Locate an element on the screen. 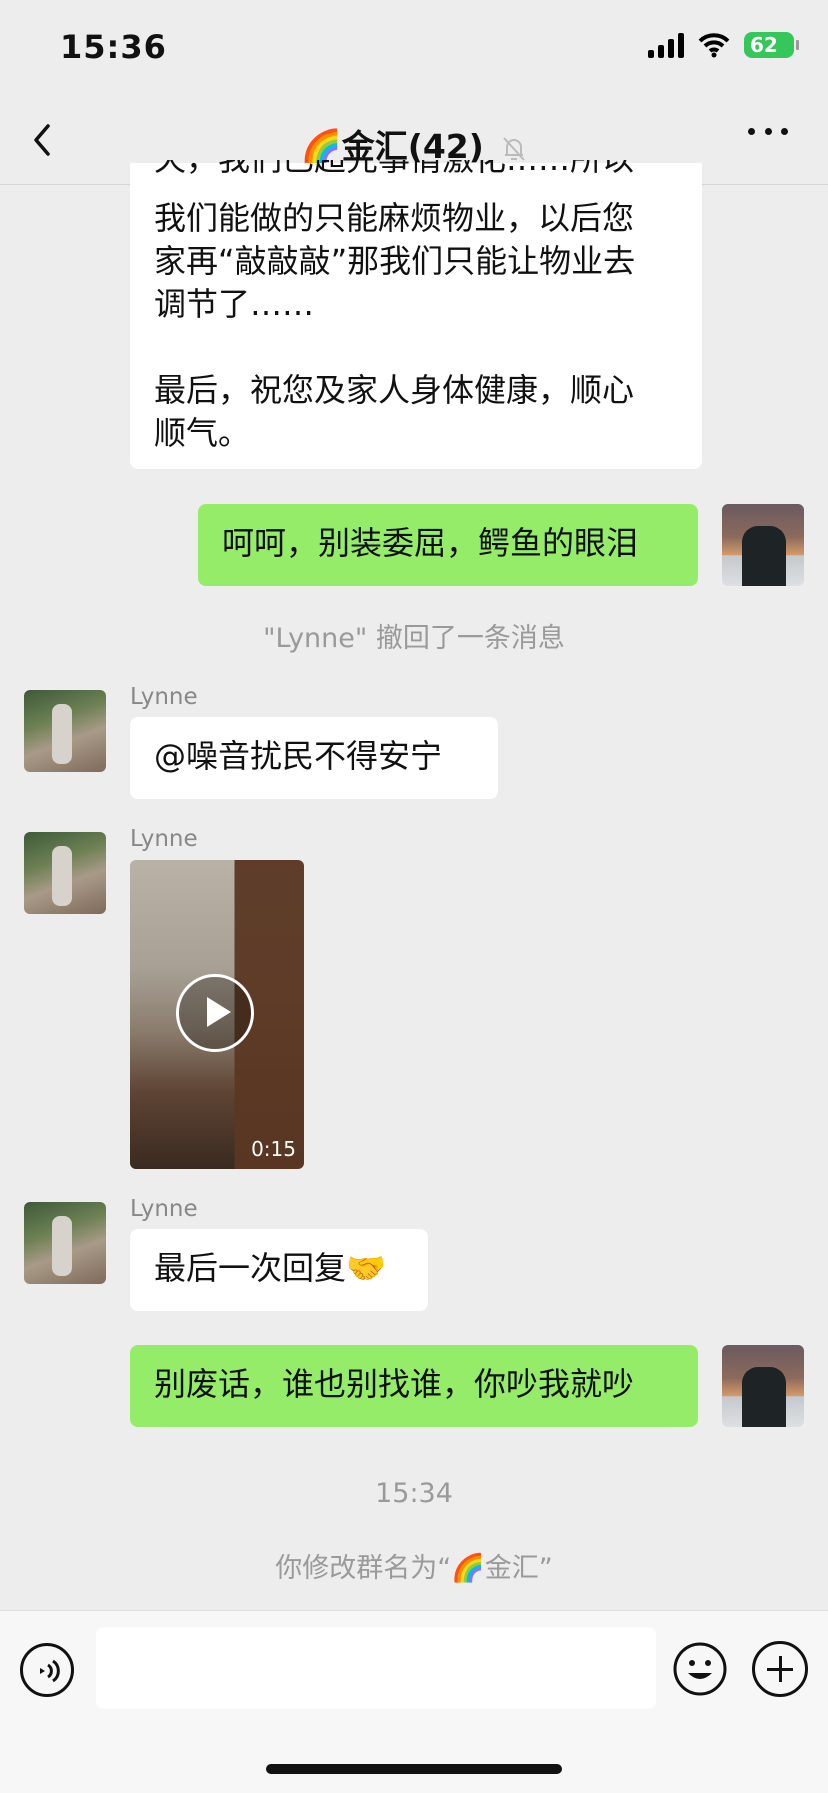 The image size is (828, 1793). message-line: 我们能做的只能麻烦物业，以后您 is located at coordinates (394, 218).